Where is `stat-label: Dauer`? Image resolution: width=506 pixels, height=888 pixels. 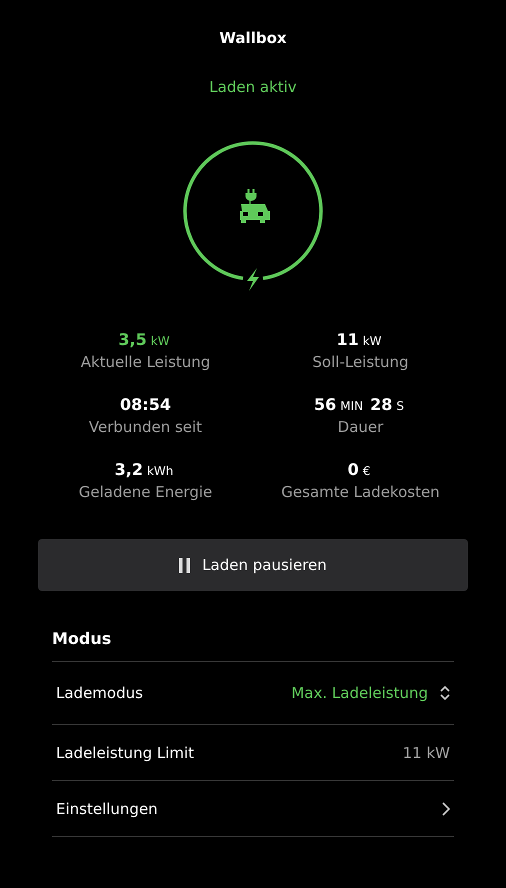
stat-label: Dauer is located at coordinates (361, 427).